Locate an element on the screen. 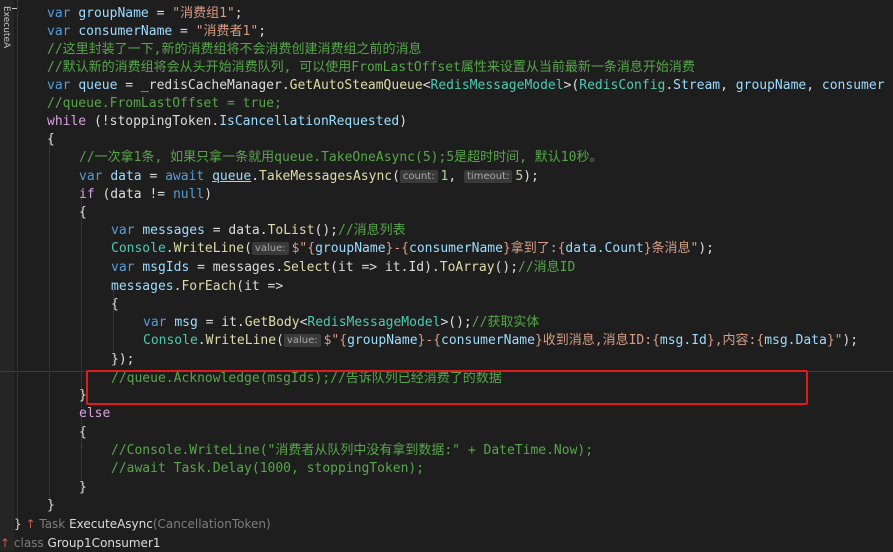 This screenshot has height=552, width=893. string-literal: }收到消息,消息ID:{ is located at coordinates (597, 340).